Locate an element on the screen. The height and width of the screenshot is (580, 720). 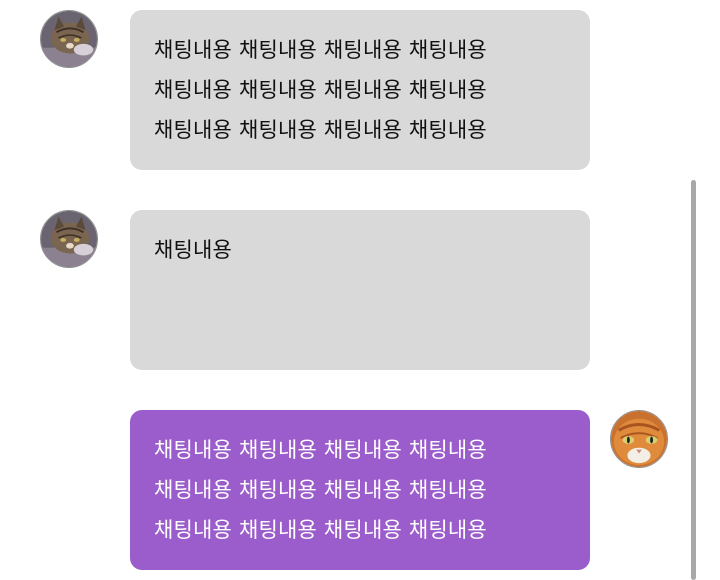
message-text-line: 채팅내용 is located at coordinates (193, 250).